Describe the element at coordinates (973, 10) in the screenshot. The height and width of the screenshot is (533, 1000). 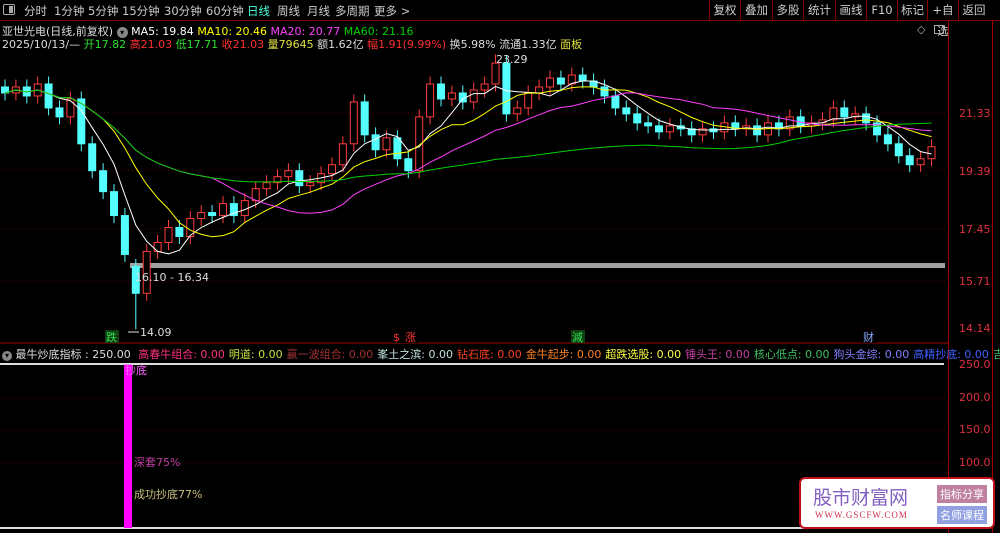
I see `toolbar-button: 返回` at that location.